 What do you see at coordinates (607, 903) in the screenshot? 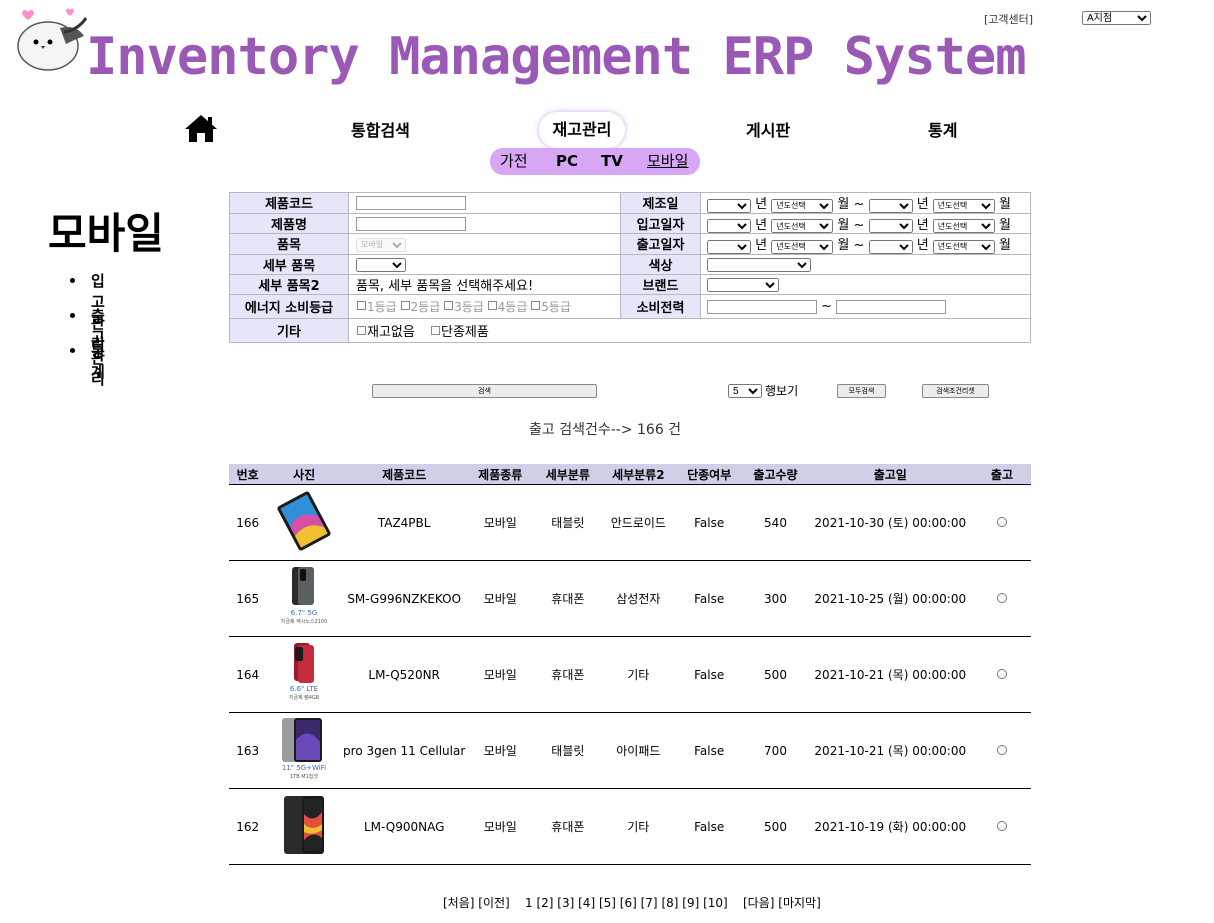
I see `pager-page: [5]` at bounding box center [607, 903].